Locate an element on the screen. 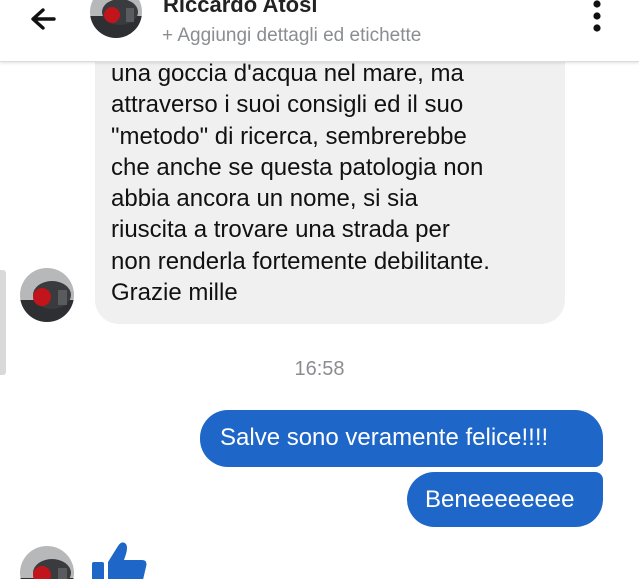 The image size is (639, 579). message-timestamp: 16:58 is located at coordinates (319, 369).